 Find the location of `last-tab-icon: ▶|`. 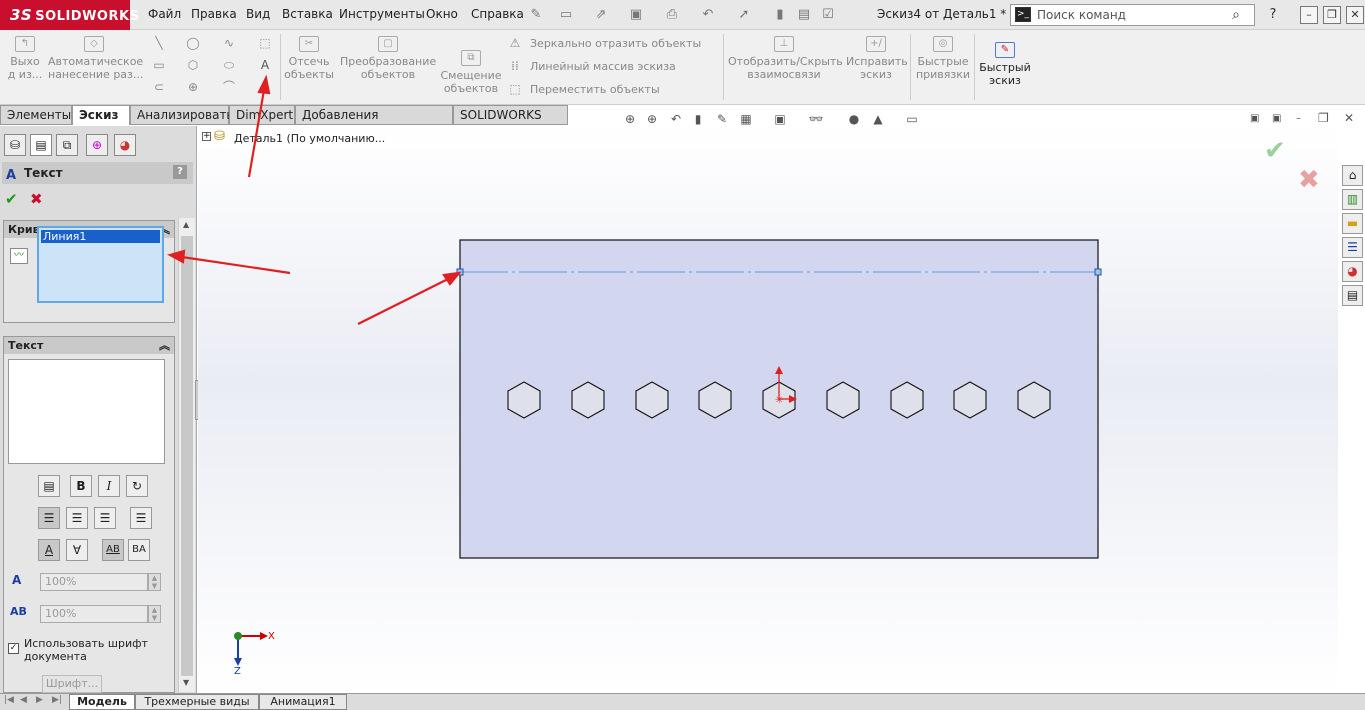

last-tab-icon: ▶| is located at coordinates (57, 700).